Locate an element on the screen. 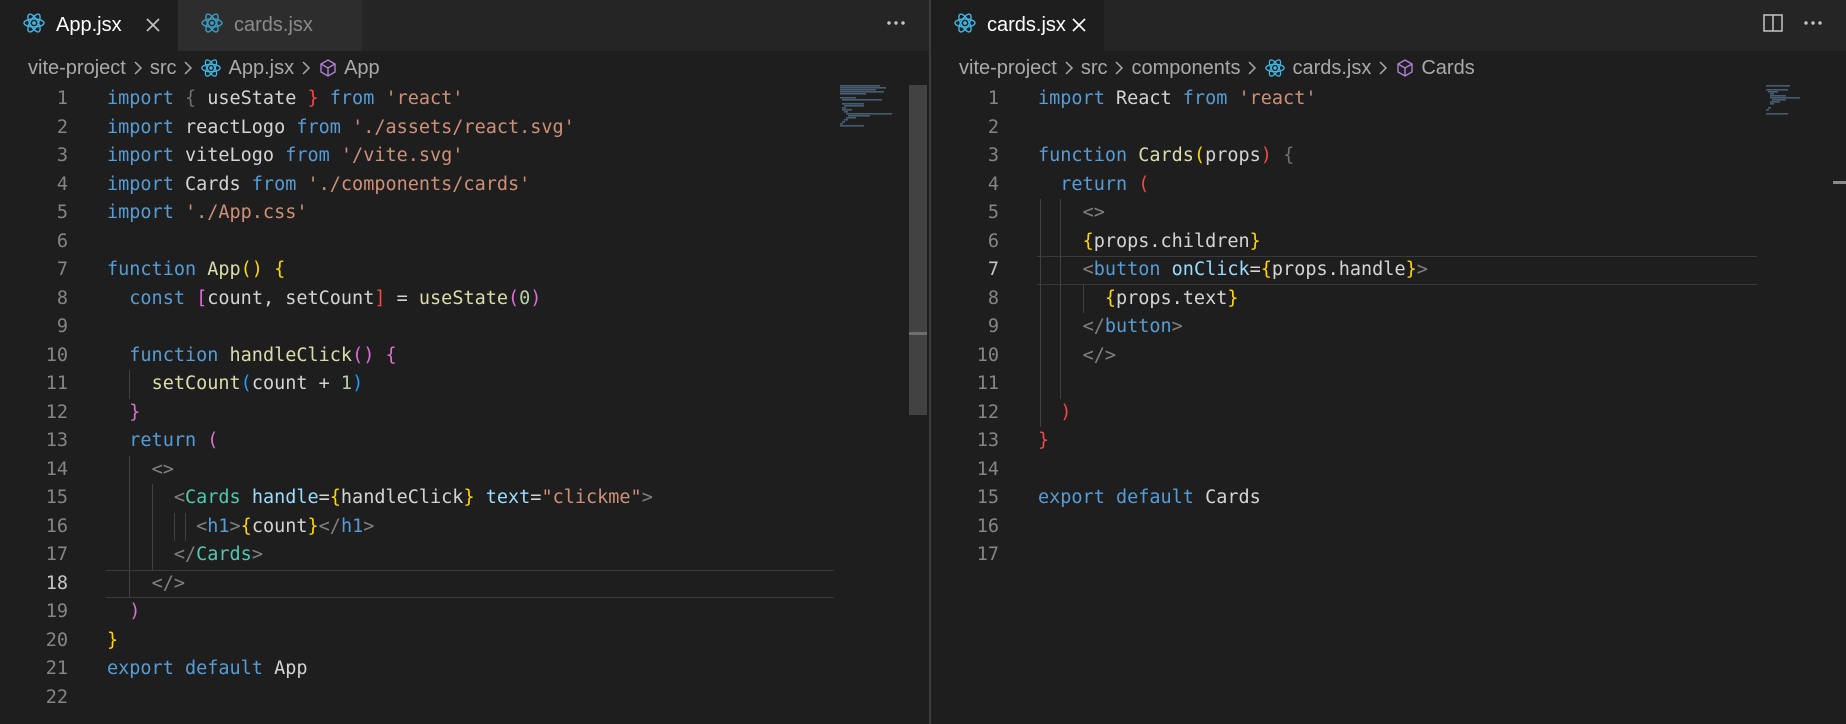  code-line: 16 <h1>{count}</h1> is located at coordinates (464, 527).